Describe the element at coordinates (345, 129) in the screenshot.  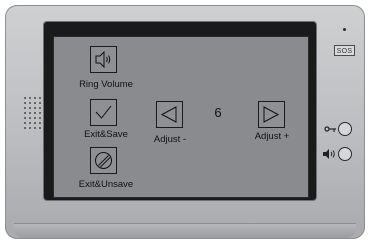
I see `unlock-button` at that location.